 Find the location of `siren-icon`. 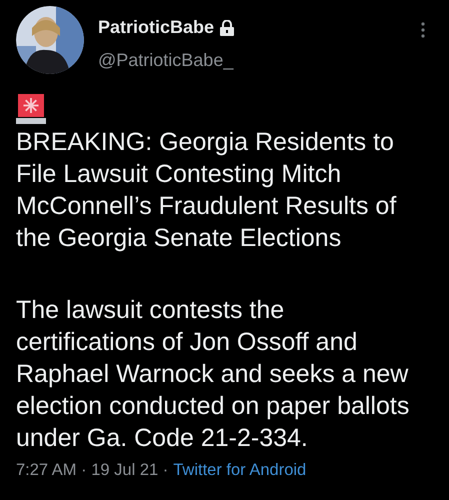

siren-icon is located at coordinates (31, 109).